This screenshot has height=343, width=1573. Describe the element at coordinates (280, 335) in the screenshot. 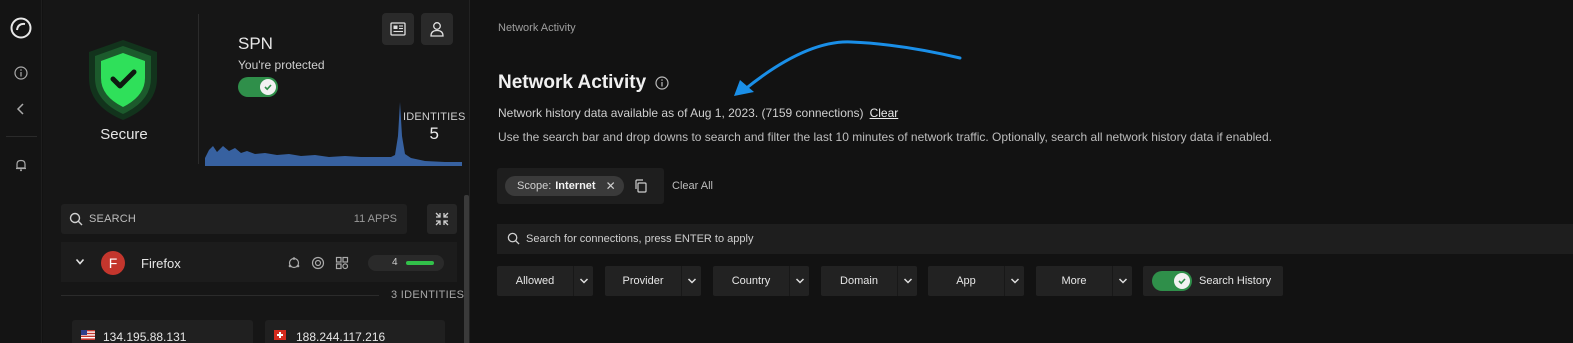

I see `ch-flag-icon` at that location.